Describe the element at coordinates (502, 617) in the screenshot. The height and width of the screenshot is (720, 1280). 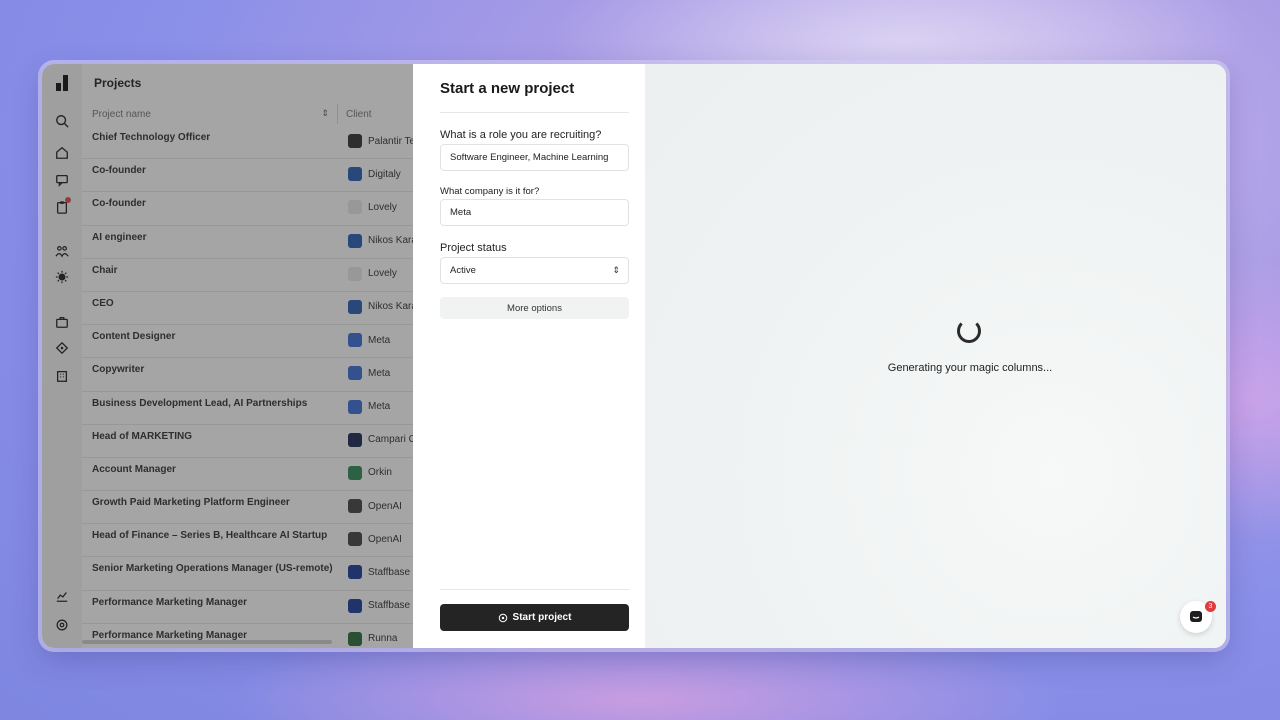
I see `sparkle-icon` at that location.